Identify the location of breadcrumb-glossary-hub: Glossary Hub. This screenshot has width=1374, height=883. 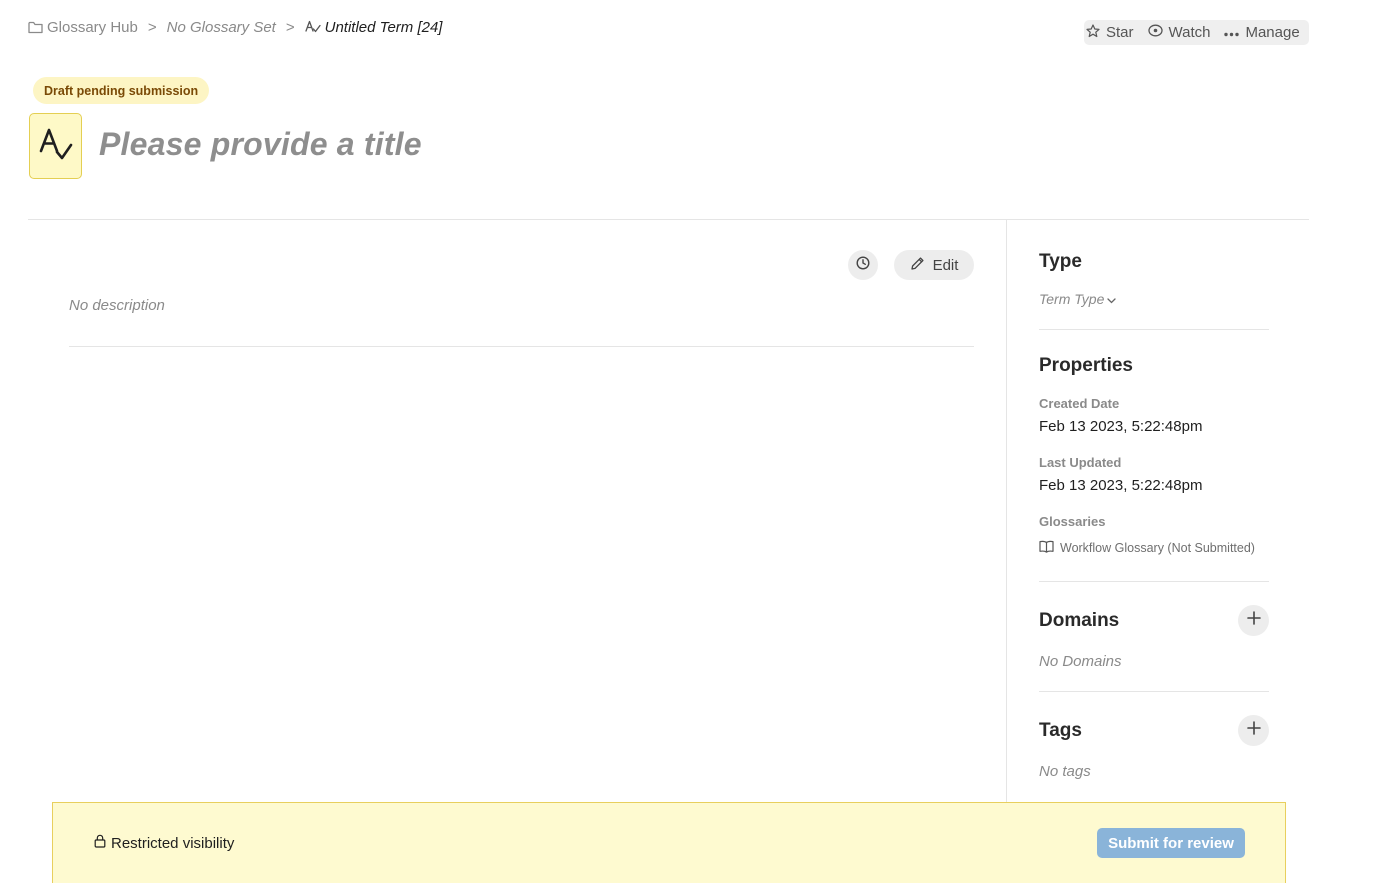
(83, 27).